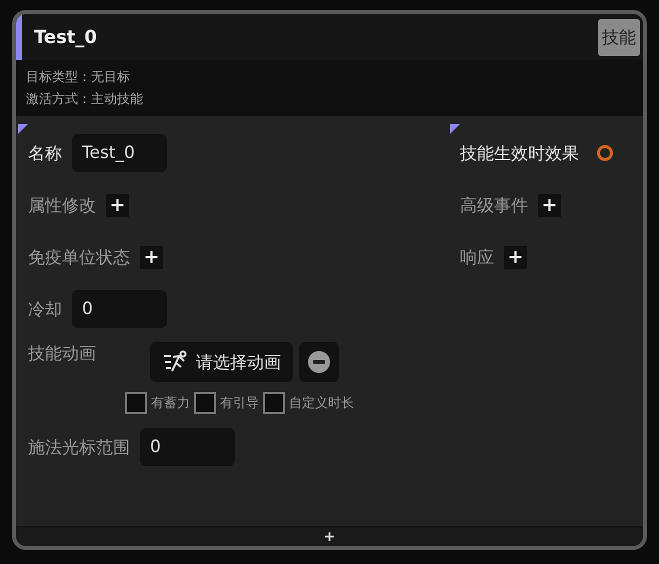 The image size is (659, 564). What do you see at coordinates (119, 153) in the screenshot?
I see `text-field: Test_0` at bounding box center [119, 153].